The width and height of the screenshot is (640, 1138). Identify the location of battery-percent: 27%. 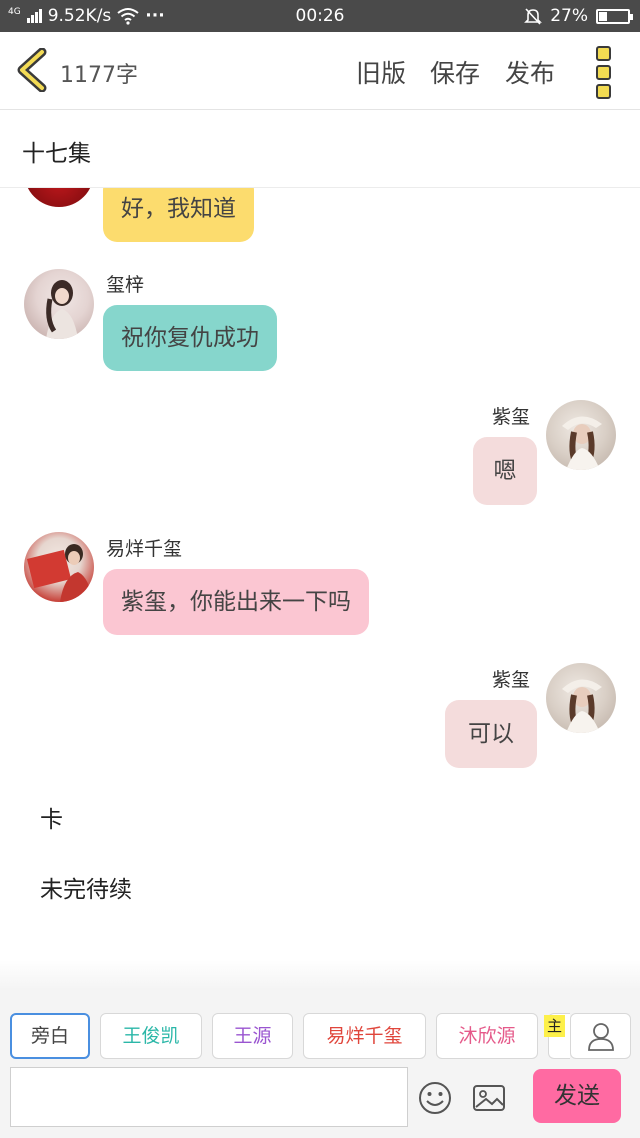
(569, 16).